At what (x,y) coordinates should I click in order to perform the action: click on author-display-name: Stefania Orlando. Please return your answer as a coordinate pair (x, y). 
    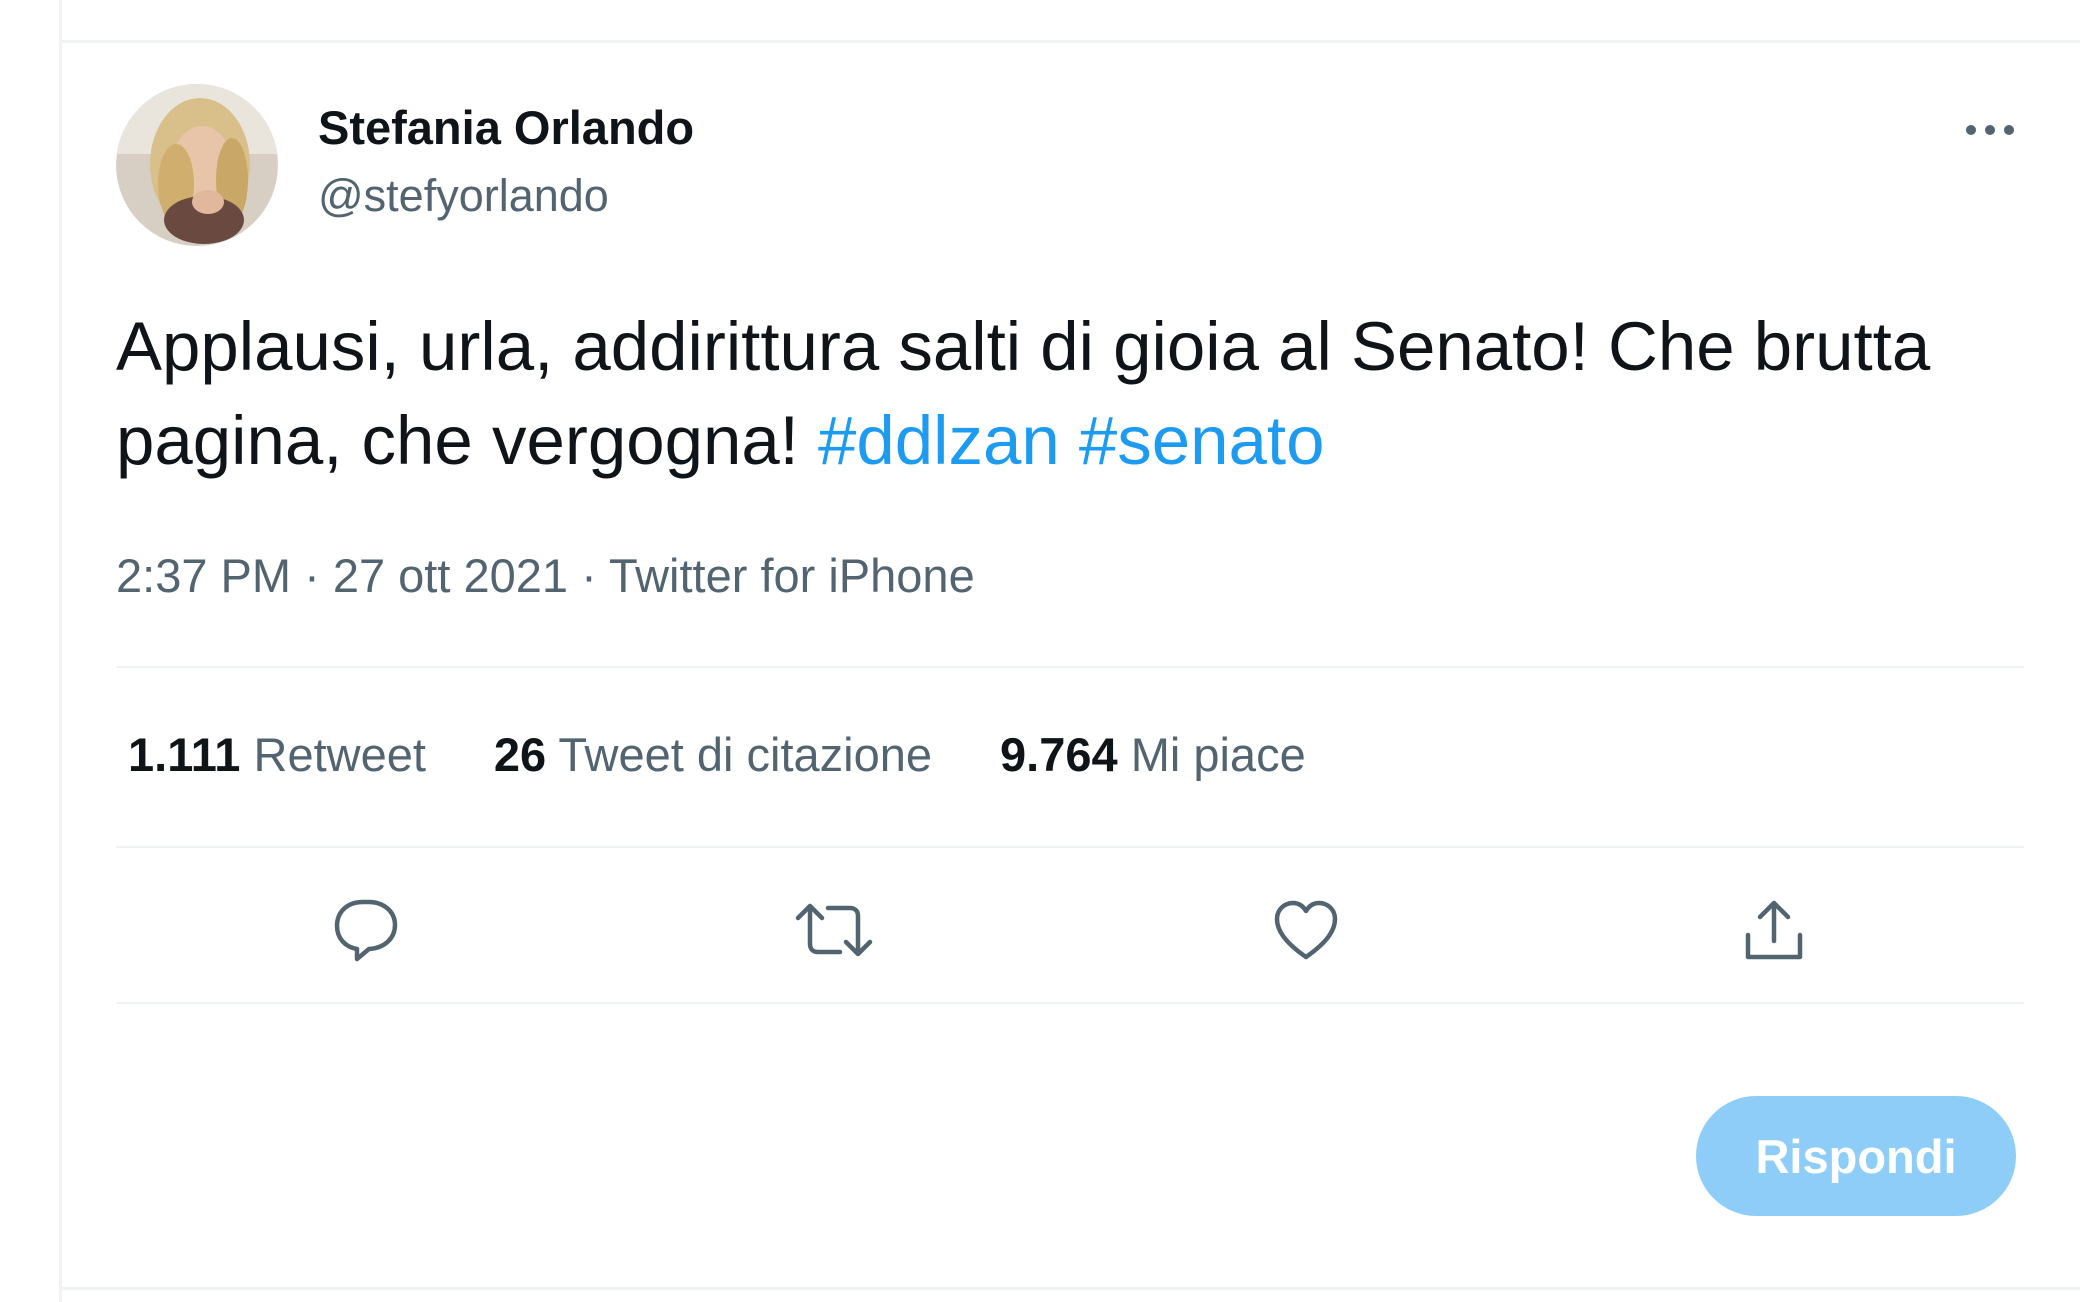
    Looking at the image, I should click on (506, 127).